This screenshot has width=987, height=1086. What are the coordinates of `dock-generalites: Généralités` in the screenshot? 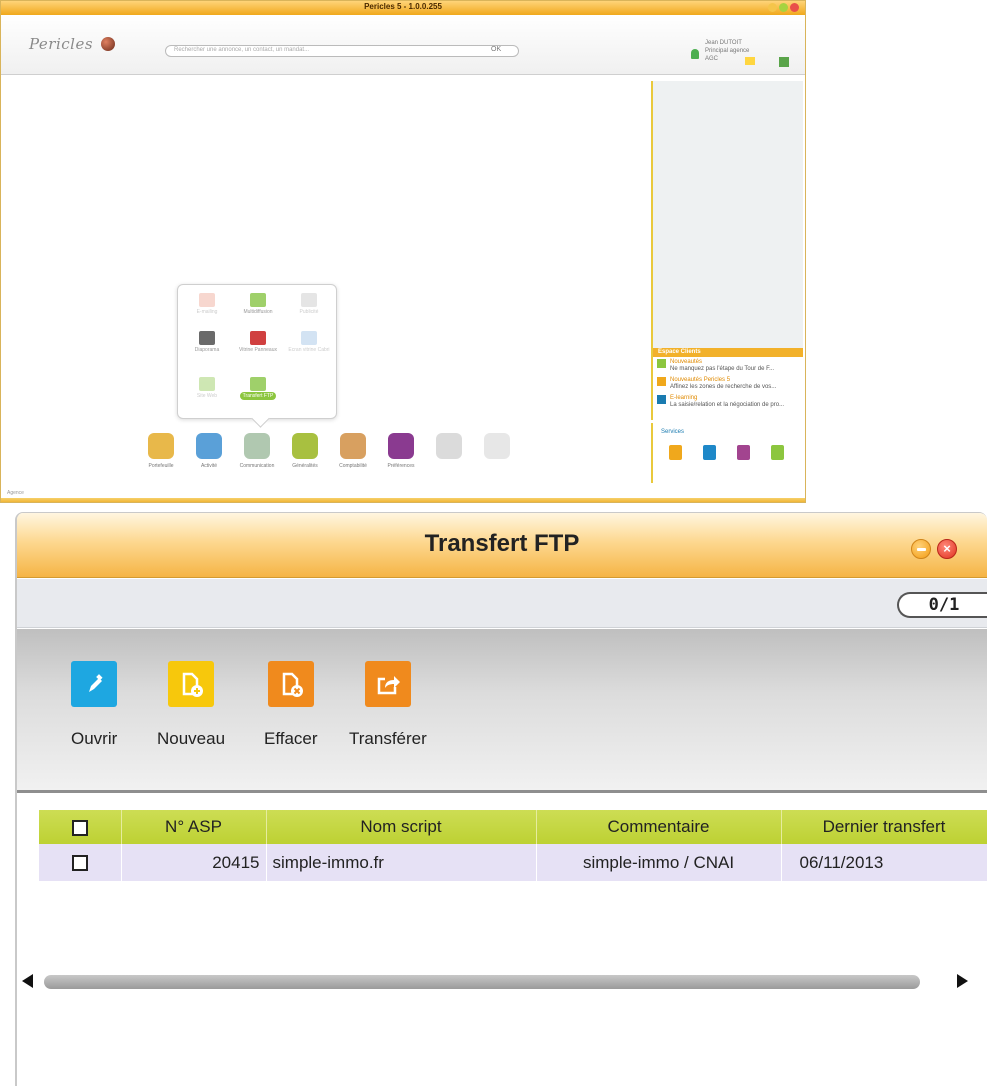 It's located at (305, 451).